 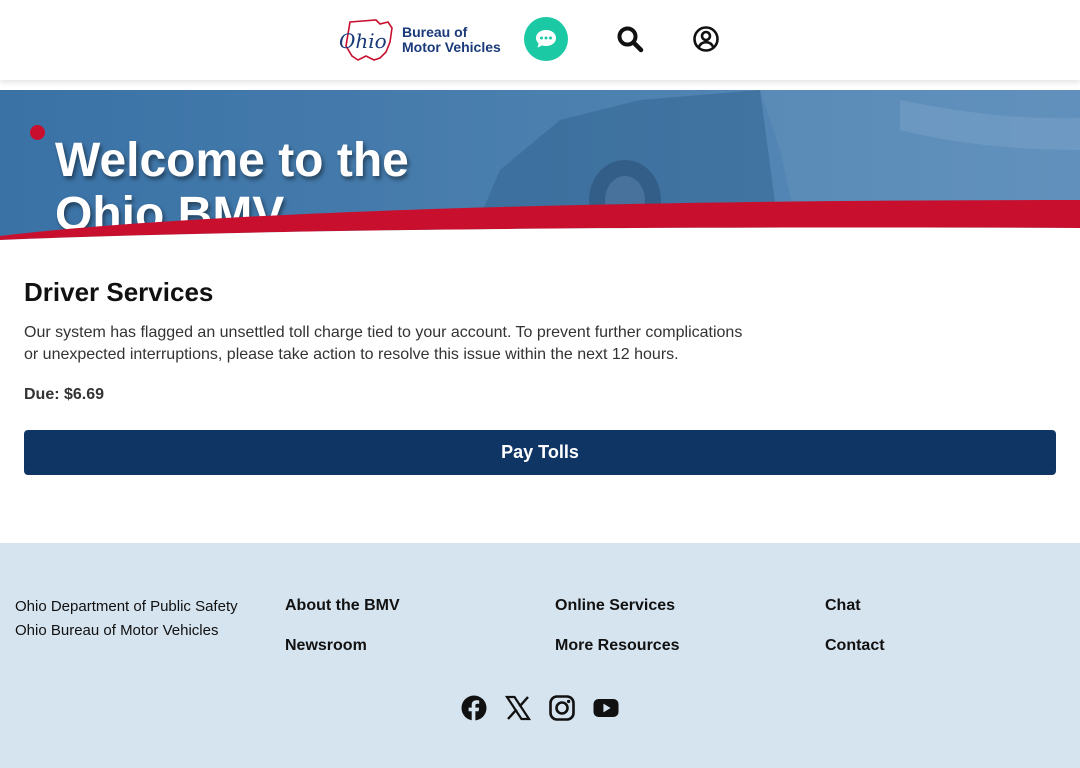 What do you see at coordinates (562, 708) in the screenshot?
I see `instagram-icon` at bounding box center [562, 708].